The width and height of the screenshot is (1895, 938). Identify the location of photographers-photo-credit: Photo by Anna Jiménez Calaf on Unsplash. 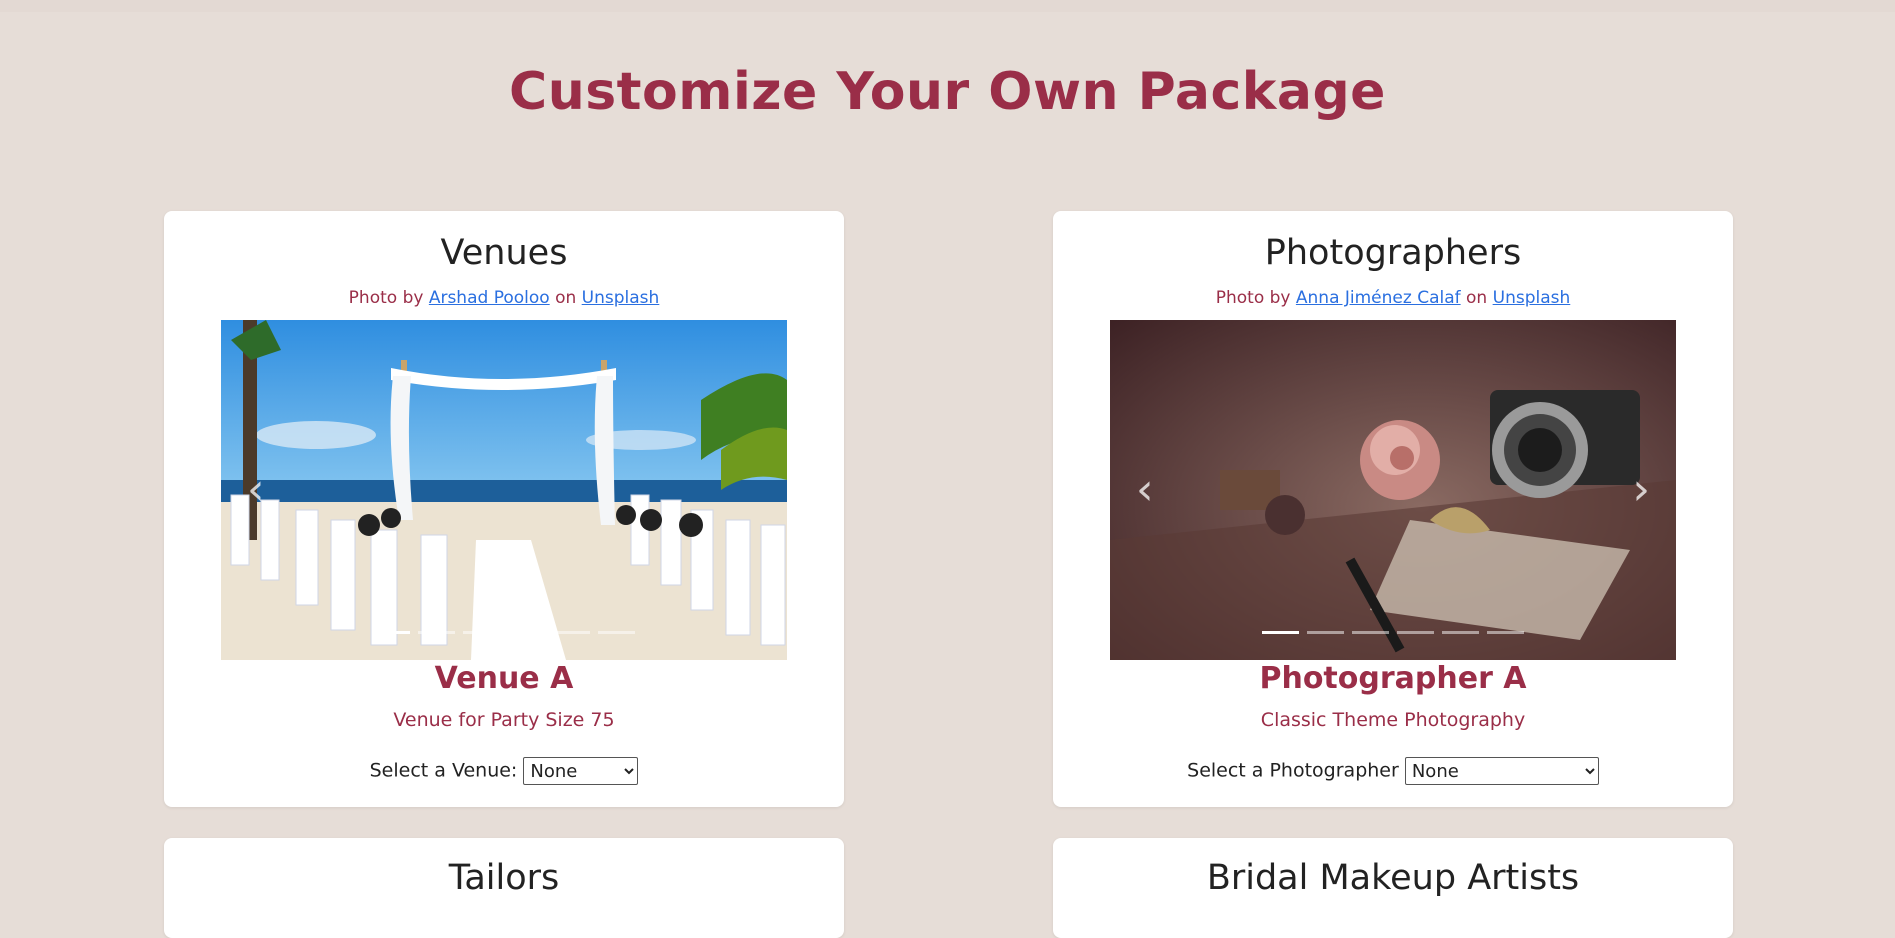
(1393, 298).